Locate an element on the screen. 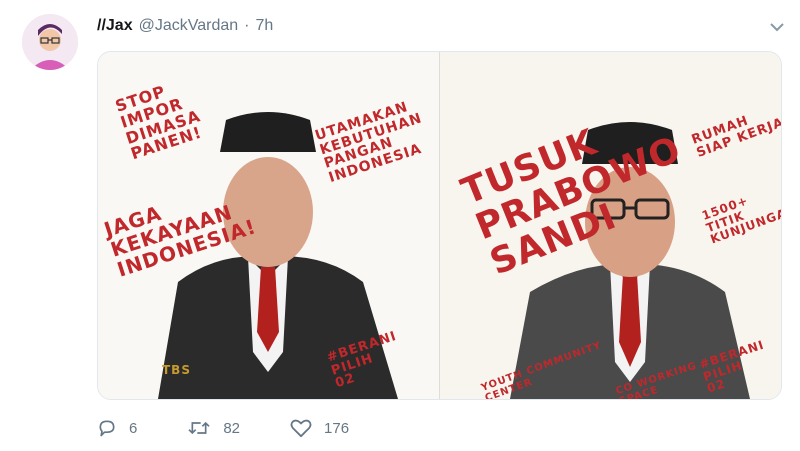  chevron-down-icon is located at coordinates (777, 27).